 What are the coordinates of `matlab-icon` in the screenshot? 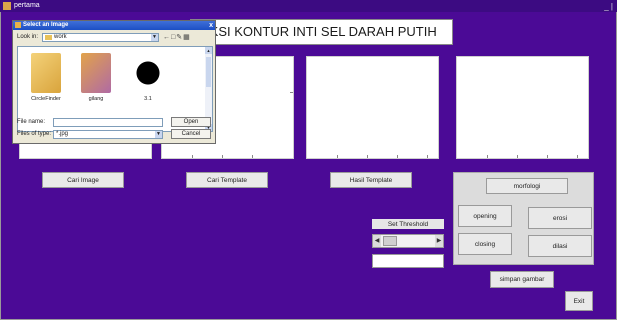 It's located at (7, 6).